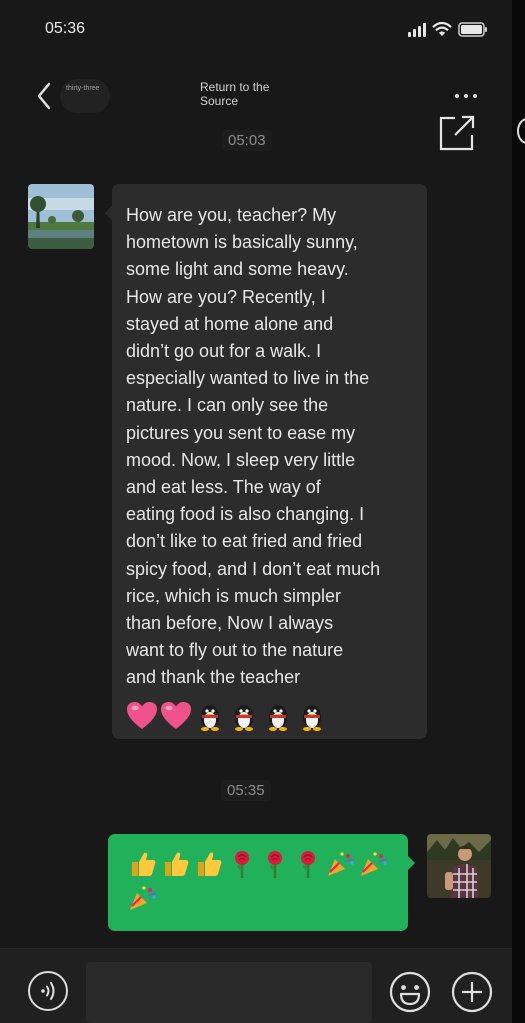 Image resolution: width=525 pixels, height=1023 pixels. Describe the element at coordinates (231, 215) in the screenshot. I see `message-text-line: How are you, teacher? My` at that location.